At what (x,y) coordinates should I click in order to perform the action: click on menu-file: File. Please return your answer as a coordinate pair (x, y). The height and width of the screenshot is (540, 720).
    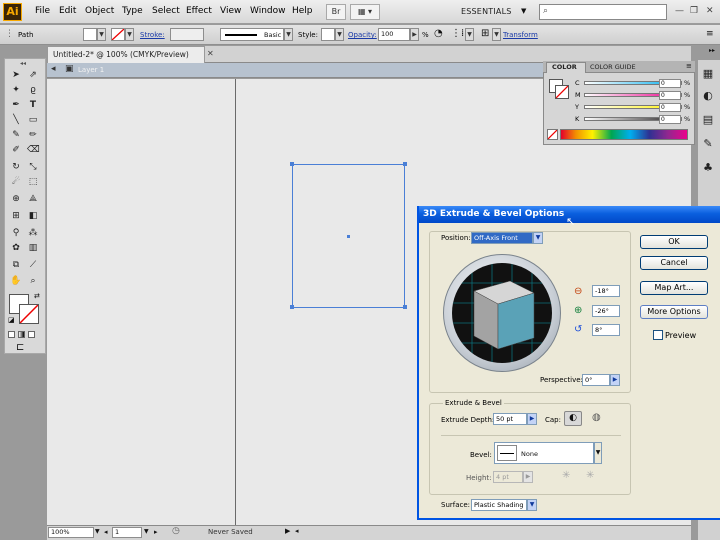
    Looking at the image, I should click on (42, 11).